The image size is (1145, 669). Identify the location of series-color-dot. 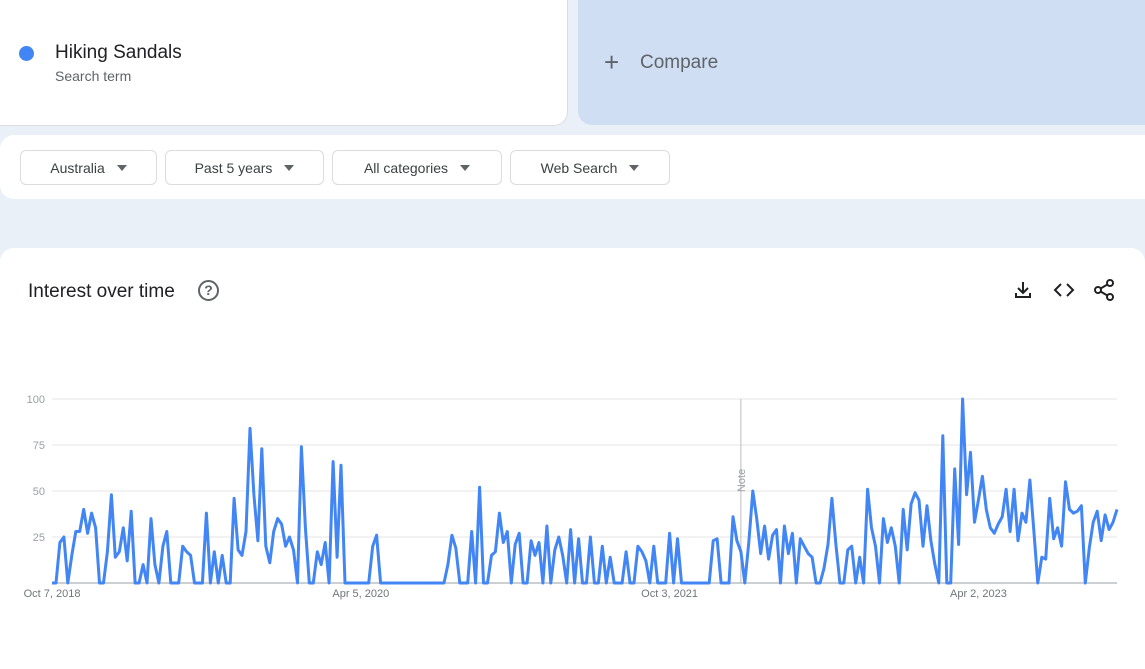
(26, 53).